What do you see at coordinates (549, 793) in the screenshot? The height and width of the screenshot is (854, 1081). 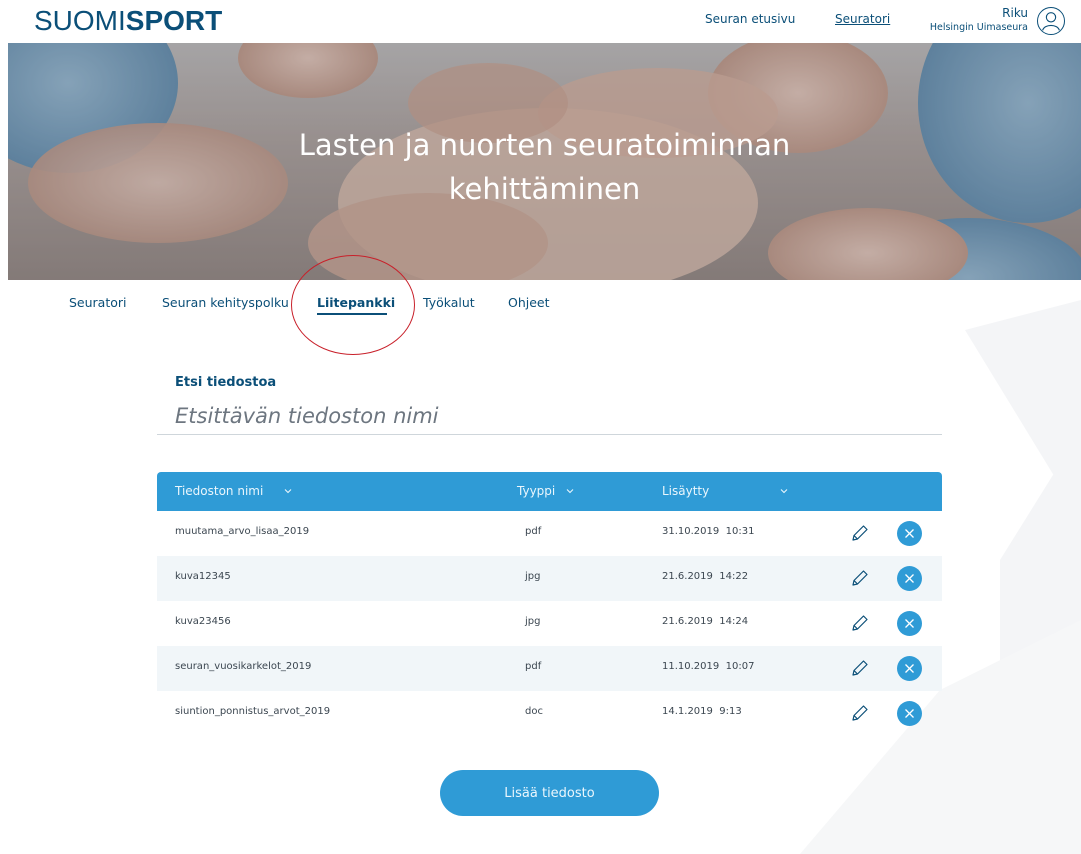 I see `add-file-button: Lisää tiedosto` at bounding box center [549, 793].